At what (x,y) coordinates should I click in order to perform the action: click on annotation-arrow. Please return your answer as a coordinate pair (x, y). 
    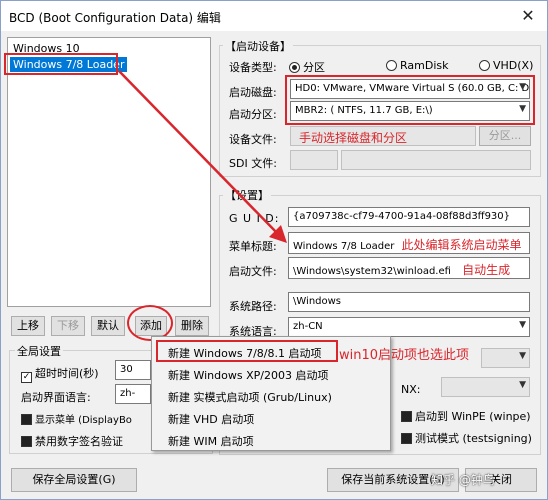
    Looking at the image, I should click on (202, 156).